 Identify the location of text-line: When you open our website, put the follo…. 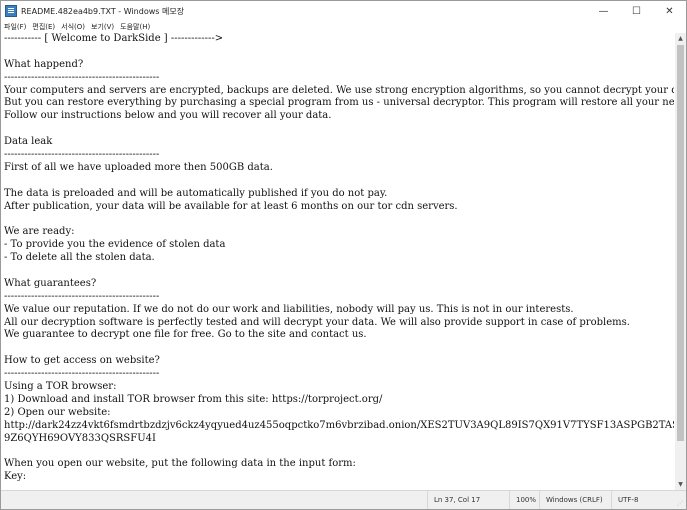
(180, 464).